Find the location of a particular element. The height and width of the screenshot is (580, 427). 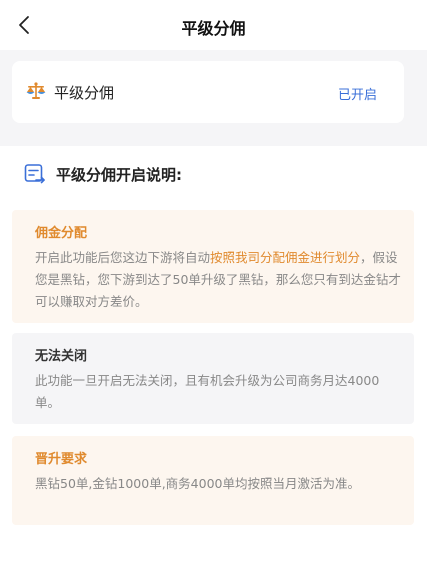

block-title: 佣金分配 is located at coordinates (61, 233).